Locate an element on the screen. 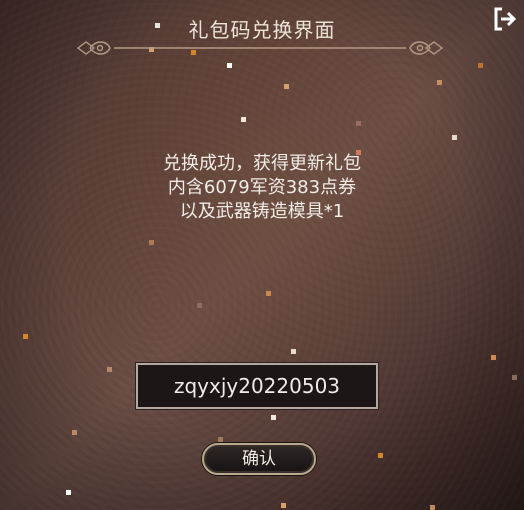 The width and height of the screenshot is (524, 510). message-line: 兑换成功，获得更新礼包 is located at coordinates (262, 163).